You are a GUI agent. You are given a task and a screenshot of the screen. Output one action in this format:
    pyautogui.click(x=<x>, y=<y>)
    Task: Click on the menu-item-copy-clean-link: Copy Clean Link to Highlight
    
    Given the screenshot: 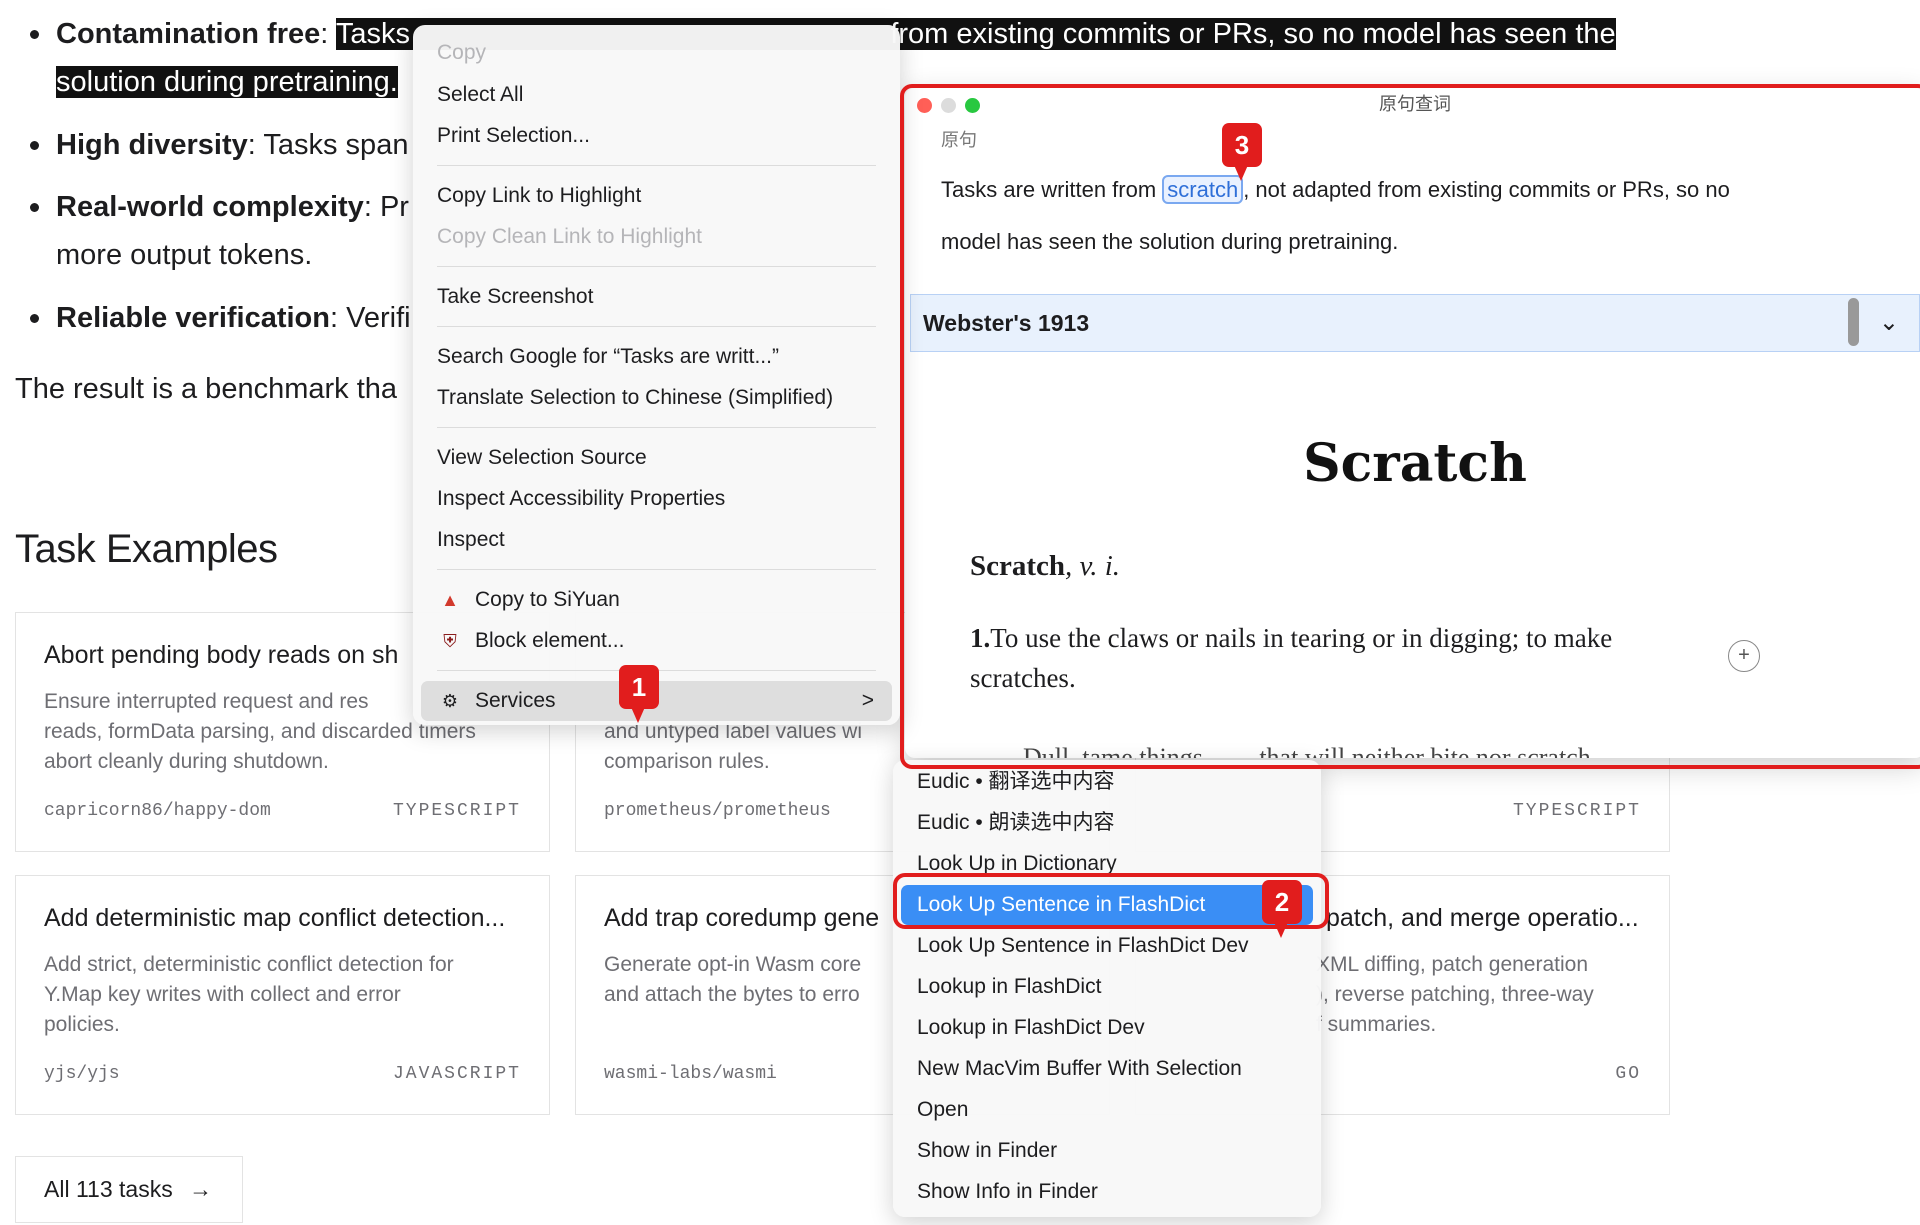 What is the action you would take?
    pyautogui.click(x=656, y=237)
    